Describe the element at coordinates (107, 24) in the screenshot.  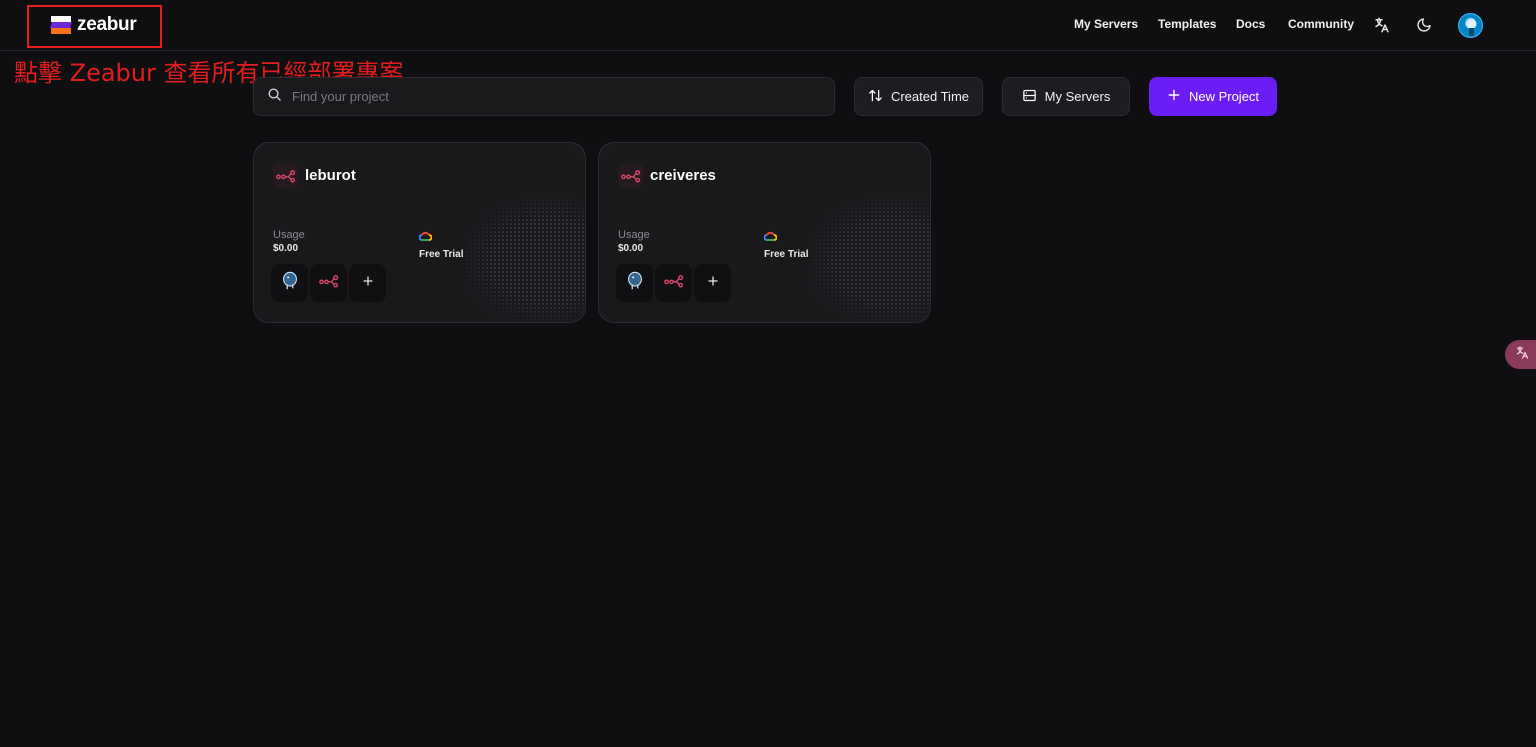
I see `logo-text: zeabur` at that location.